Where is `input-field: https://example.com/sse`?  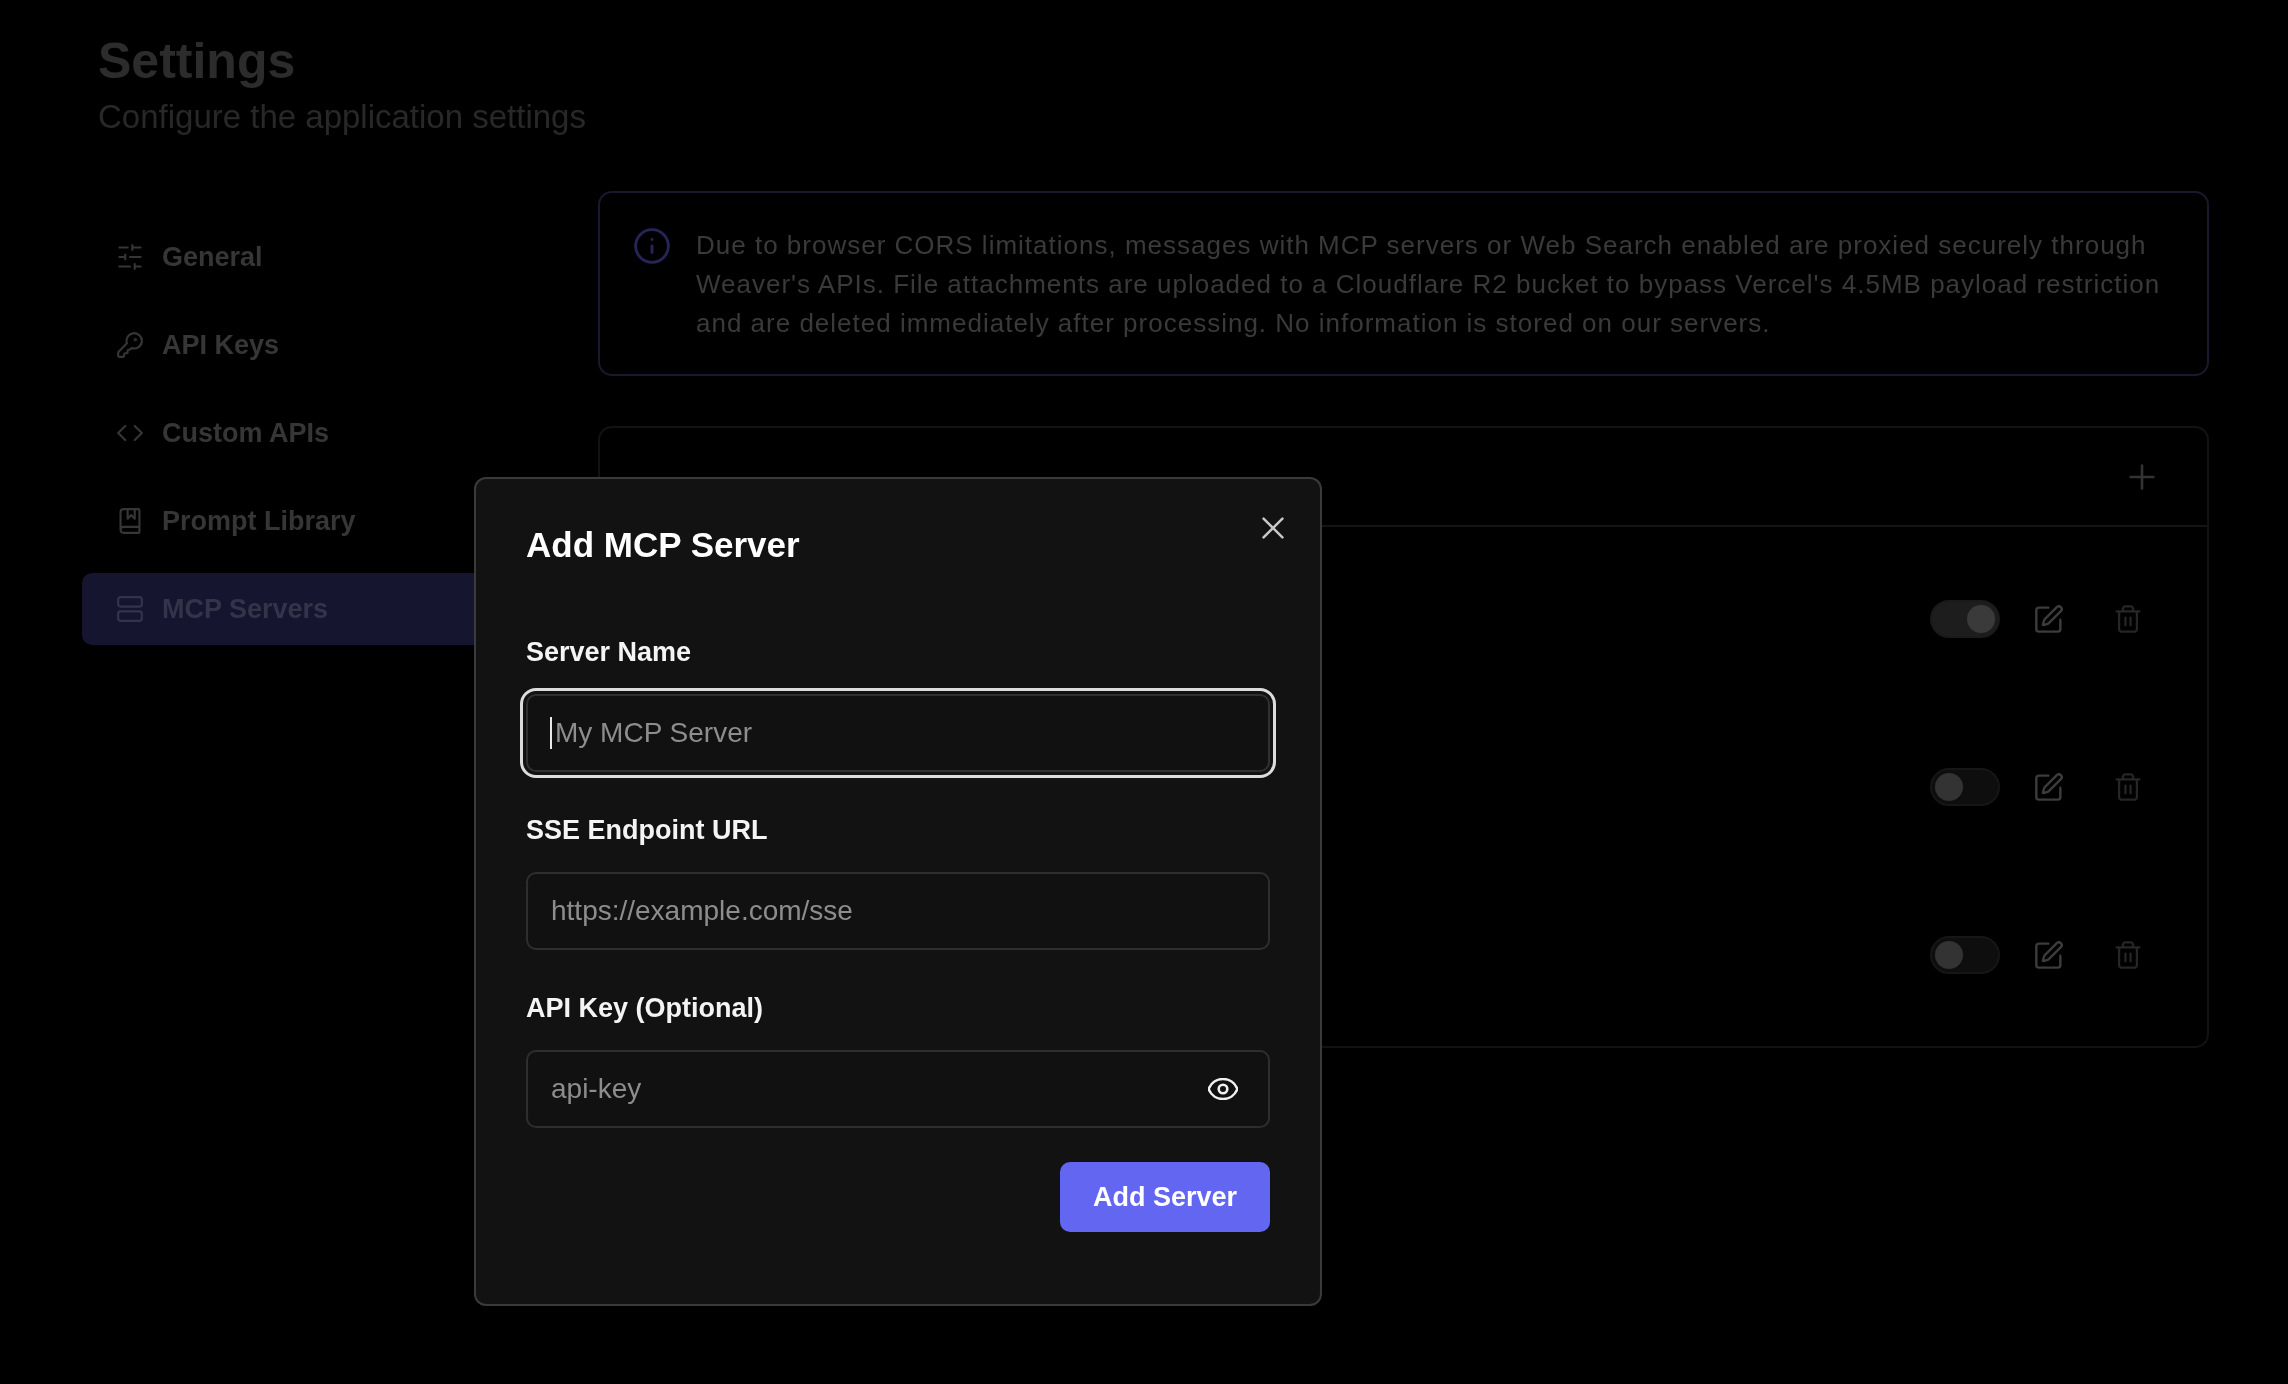
input-field: https://example.com/sse is located at coordinates (898, 911).